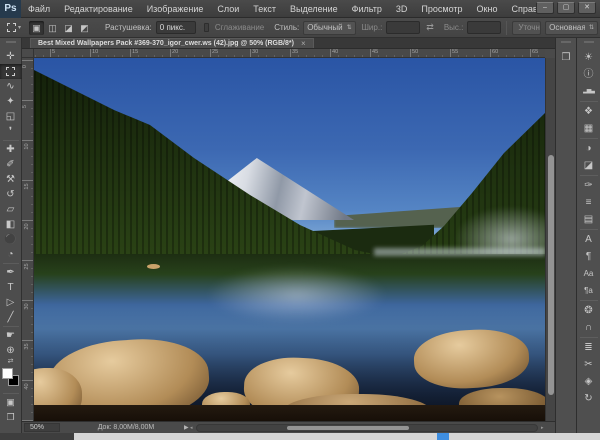 Image resolution: width=600 pixels, height=440 pixels. Describe the element at coordinates (11, 224) in the screenshot. I see `gradient-tool: ◧` at that location.